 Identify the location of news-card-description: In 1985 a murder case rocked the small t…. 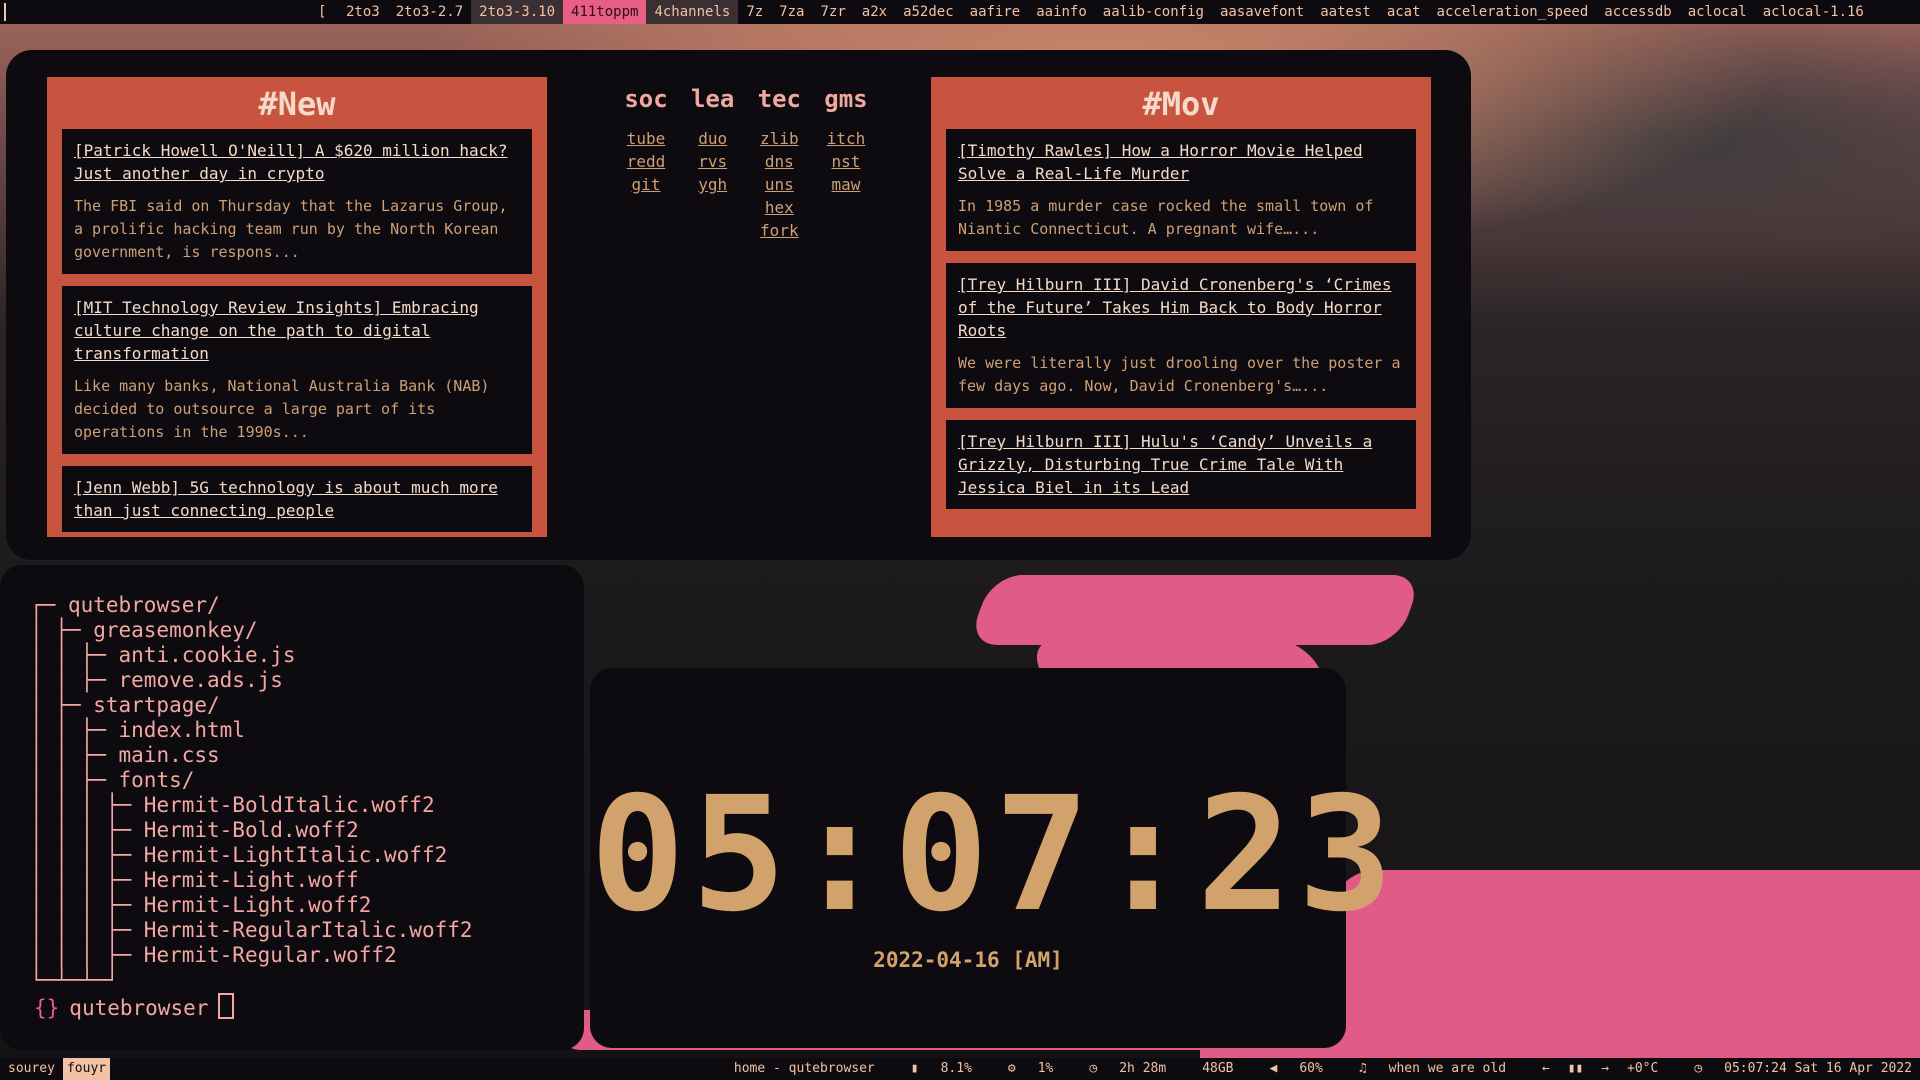
(1166, 217).